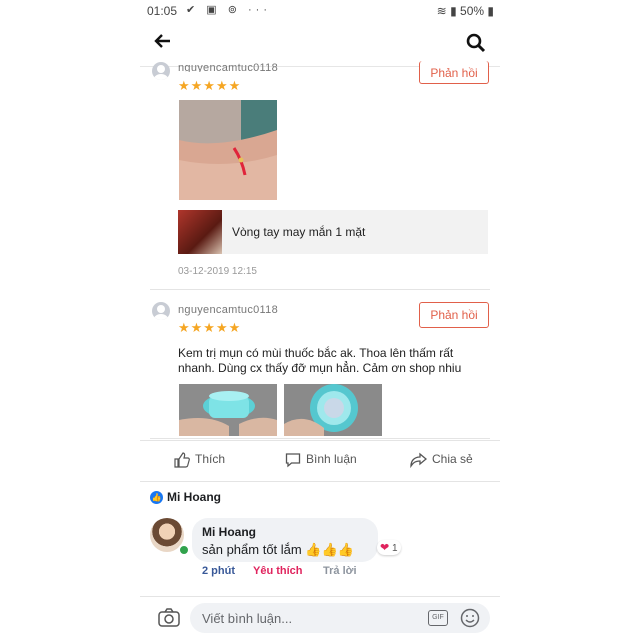 The height and width of the screenshot is (640, 640). What do you see at coordinates (163, 43) in the screenshot?
I see `back-arrow-icon` at bounding box center [163, 43].